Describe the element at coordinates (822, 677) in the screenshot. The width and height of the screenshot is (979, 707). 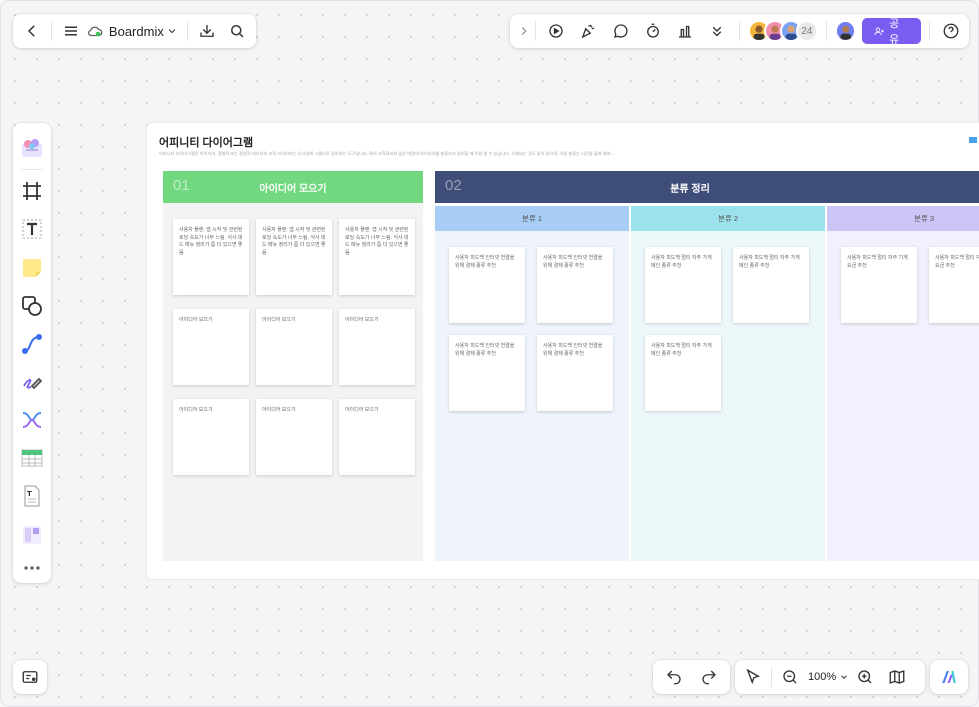
I see `zoom-value: 100%` at that location.